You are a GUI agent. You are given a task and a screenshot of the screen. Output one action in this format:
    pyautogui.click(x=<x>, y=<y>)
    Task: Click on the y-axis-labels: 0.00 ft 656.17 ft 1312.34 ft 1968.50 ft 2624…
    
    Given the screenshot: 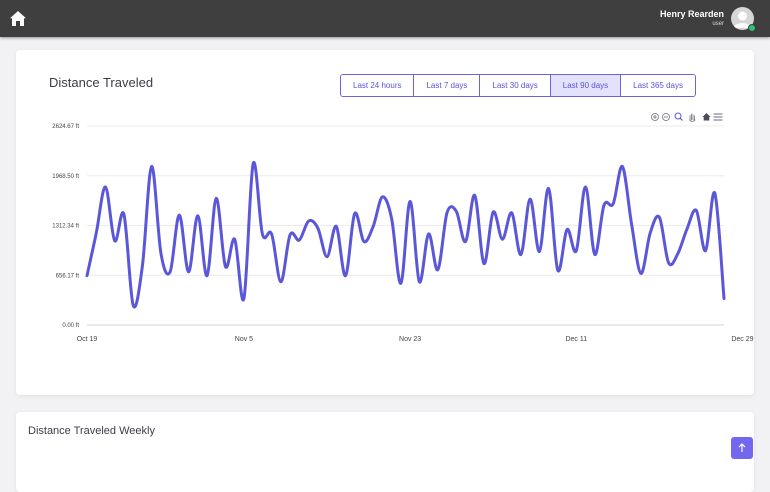 What is the action you would take?
    pyautogui.click(x=65, y=226)
    